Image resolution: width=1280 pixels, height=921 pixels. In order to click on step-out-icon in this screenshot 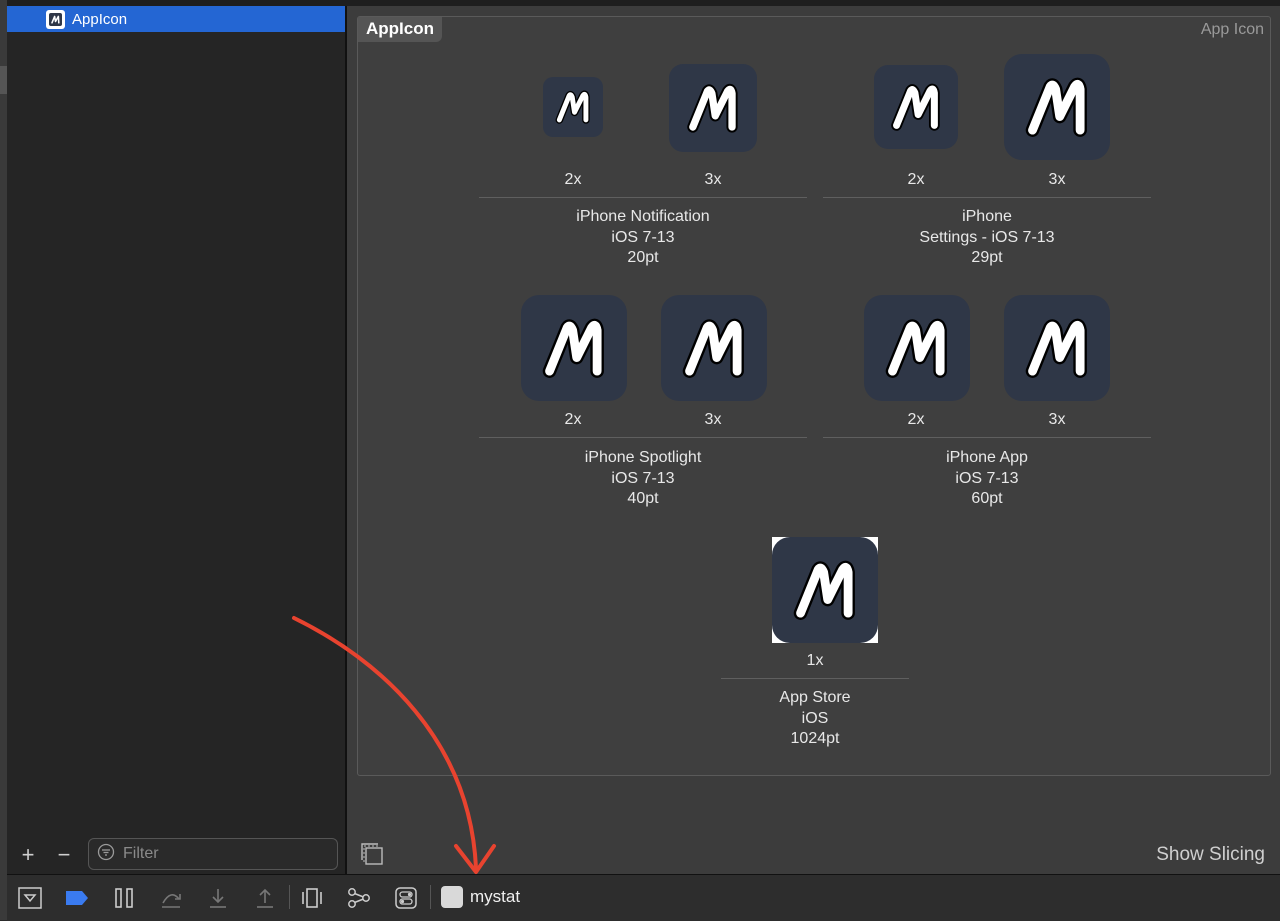, I will do `click(265, 898)`.